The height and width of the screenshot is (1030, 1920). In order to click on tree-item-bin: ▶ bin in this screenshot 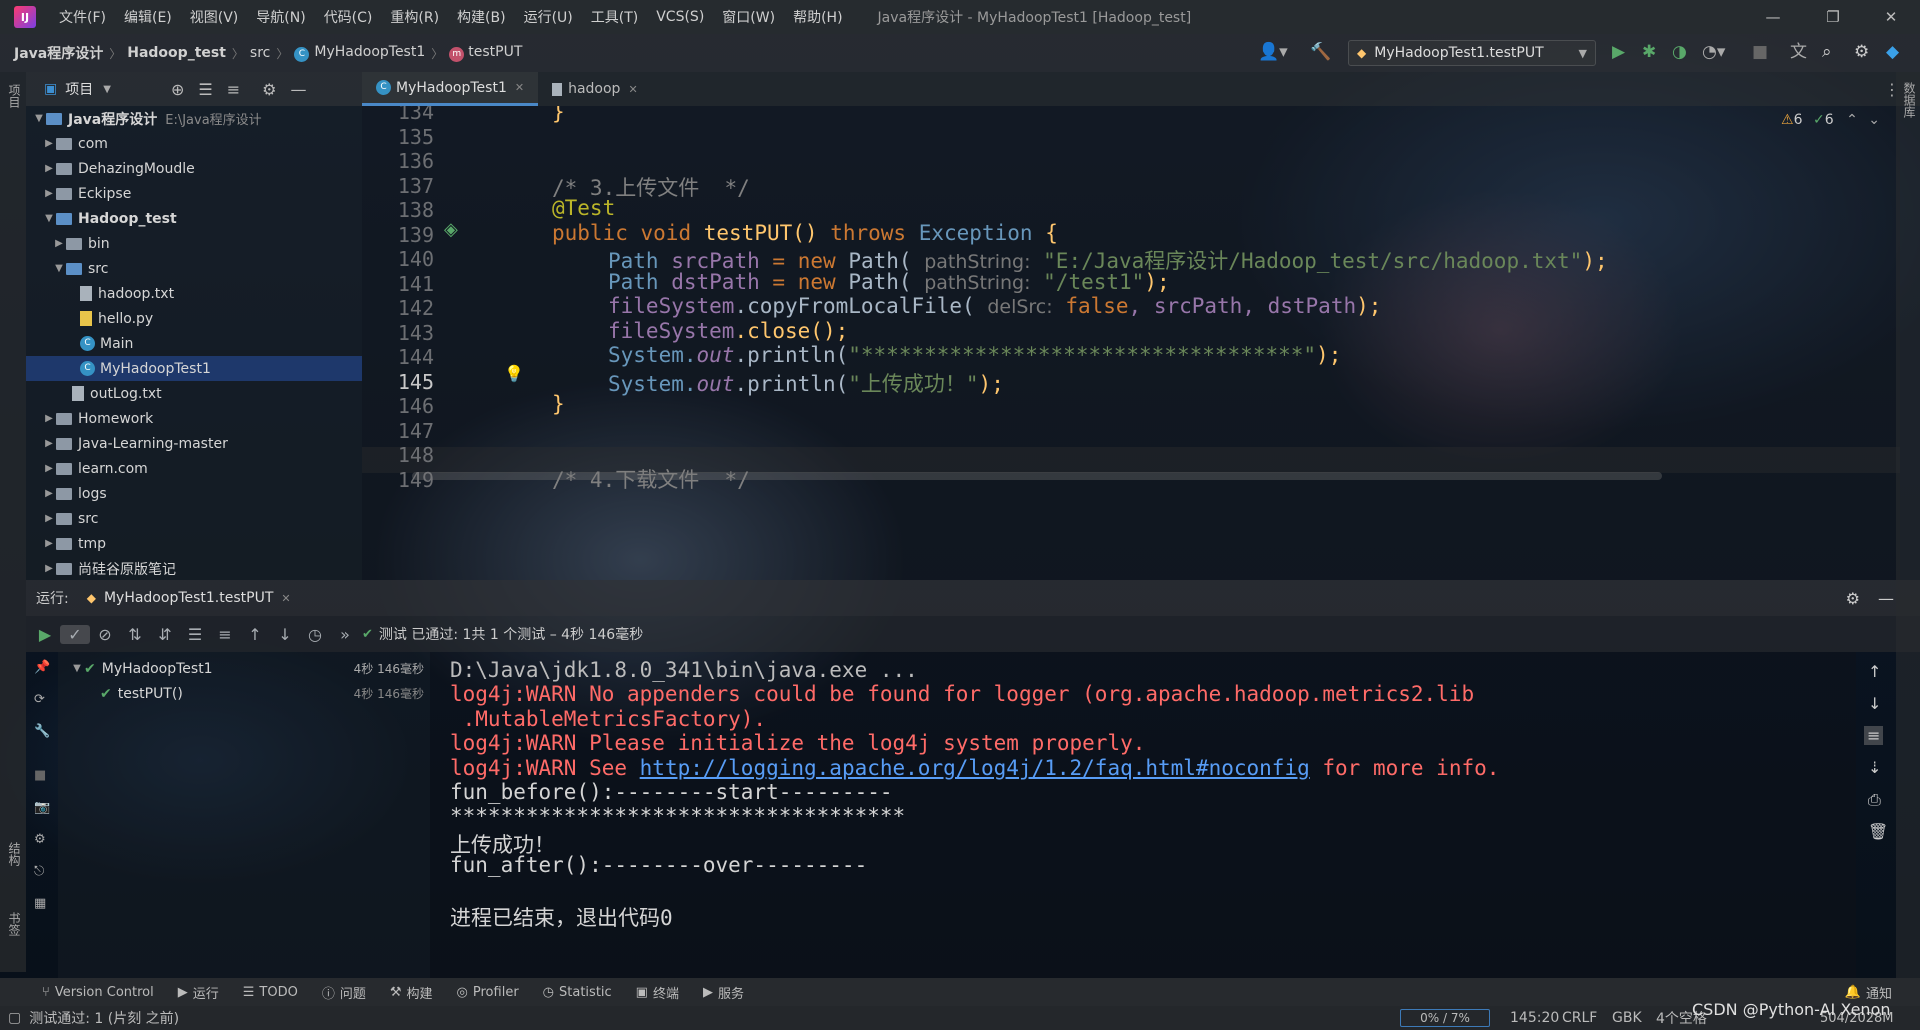, I will do `click(81, 243)`.